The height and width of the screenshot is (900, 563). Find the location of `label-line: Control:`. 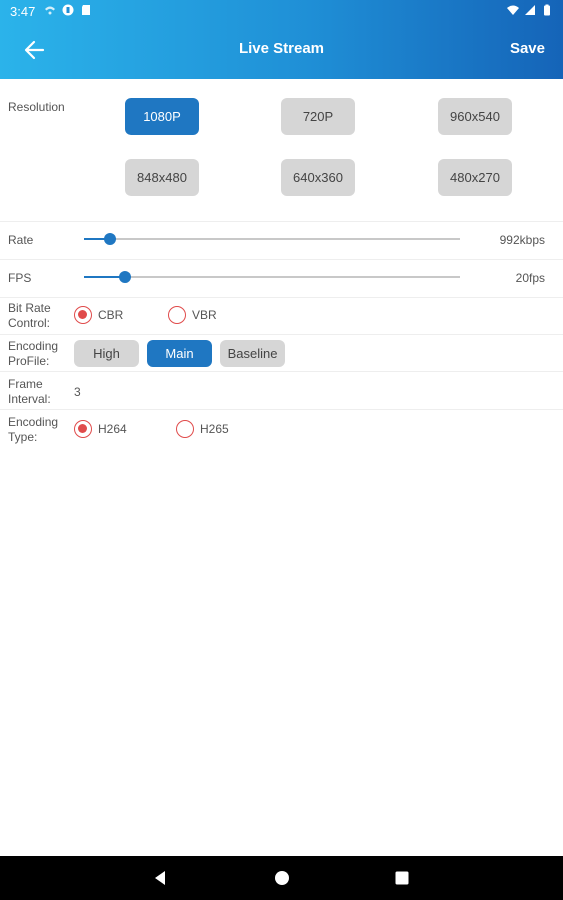

label-line: Control: is located at coordinates (29, 323).